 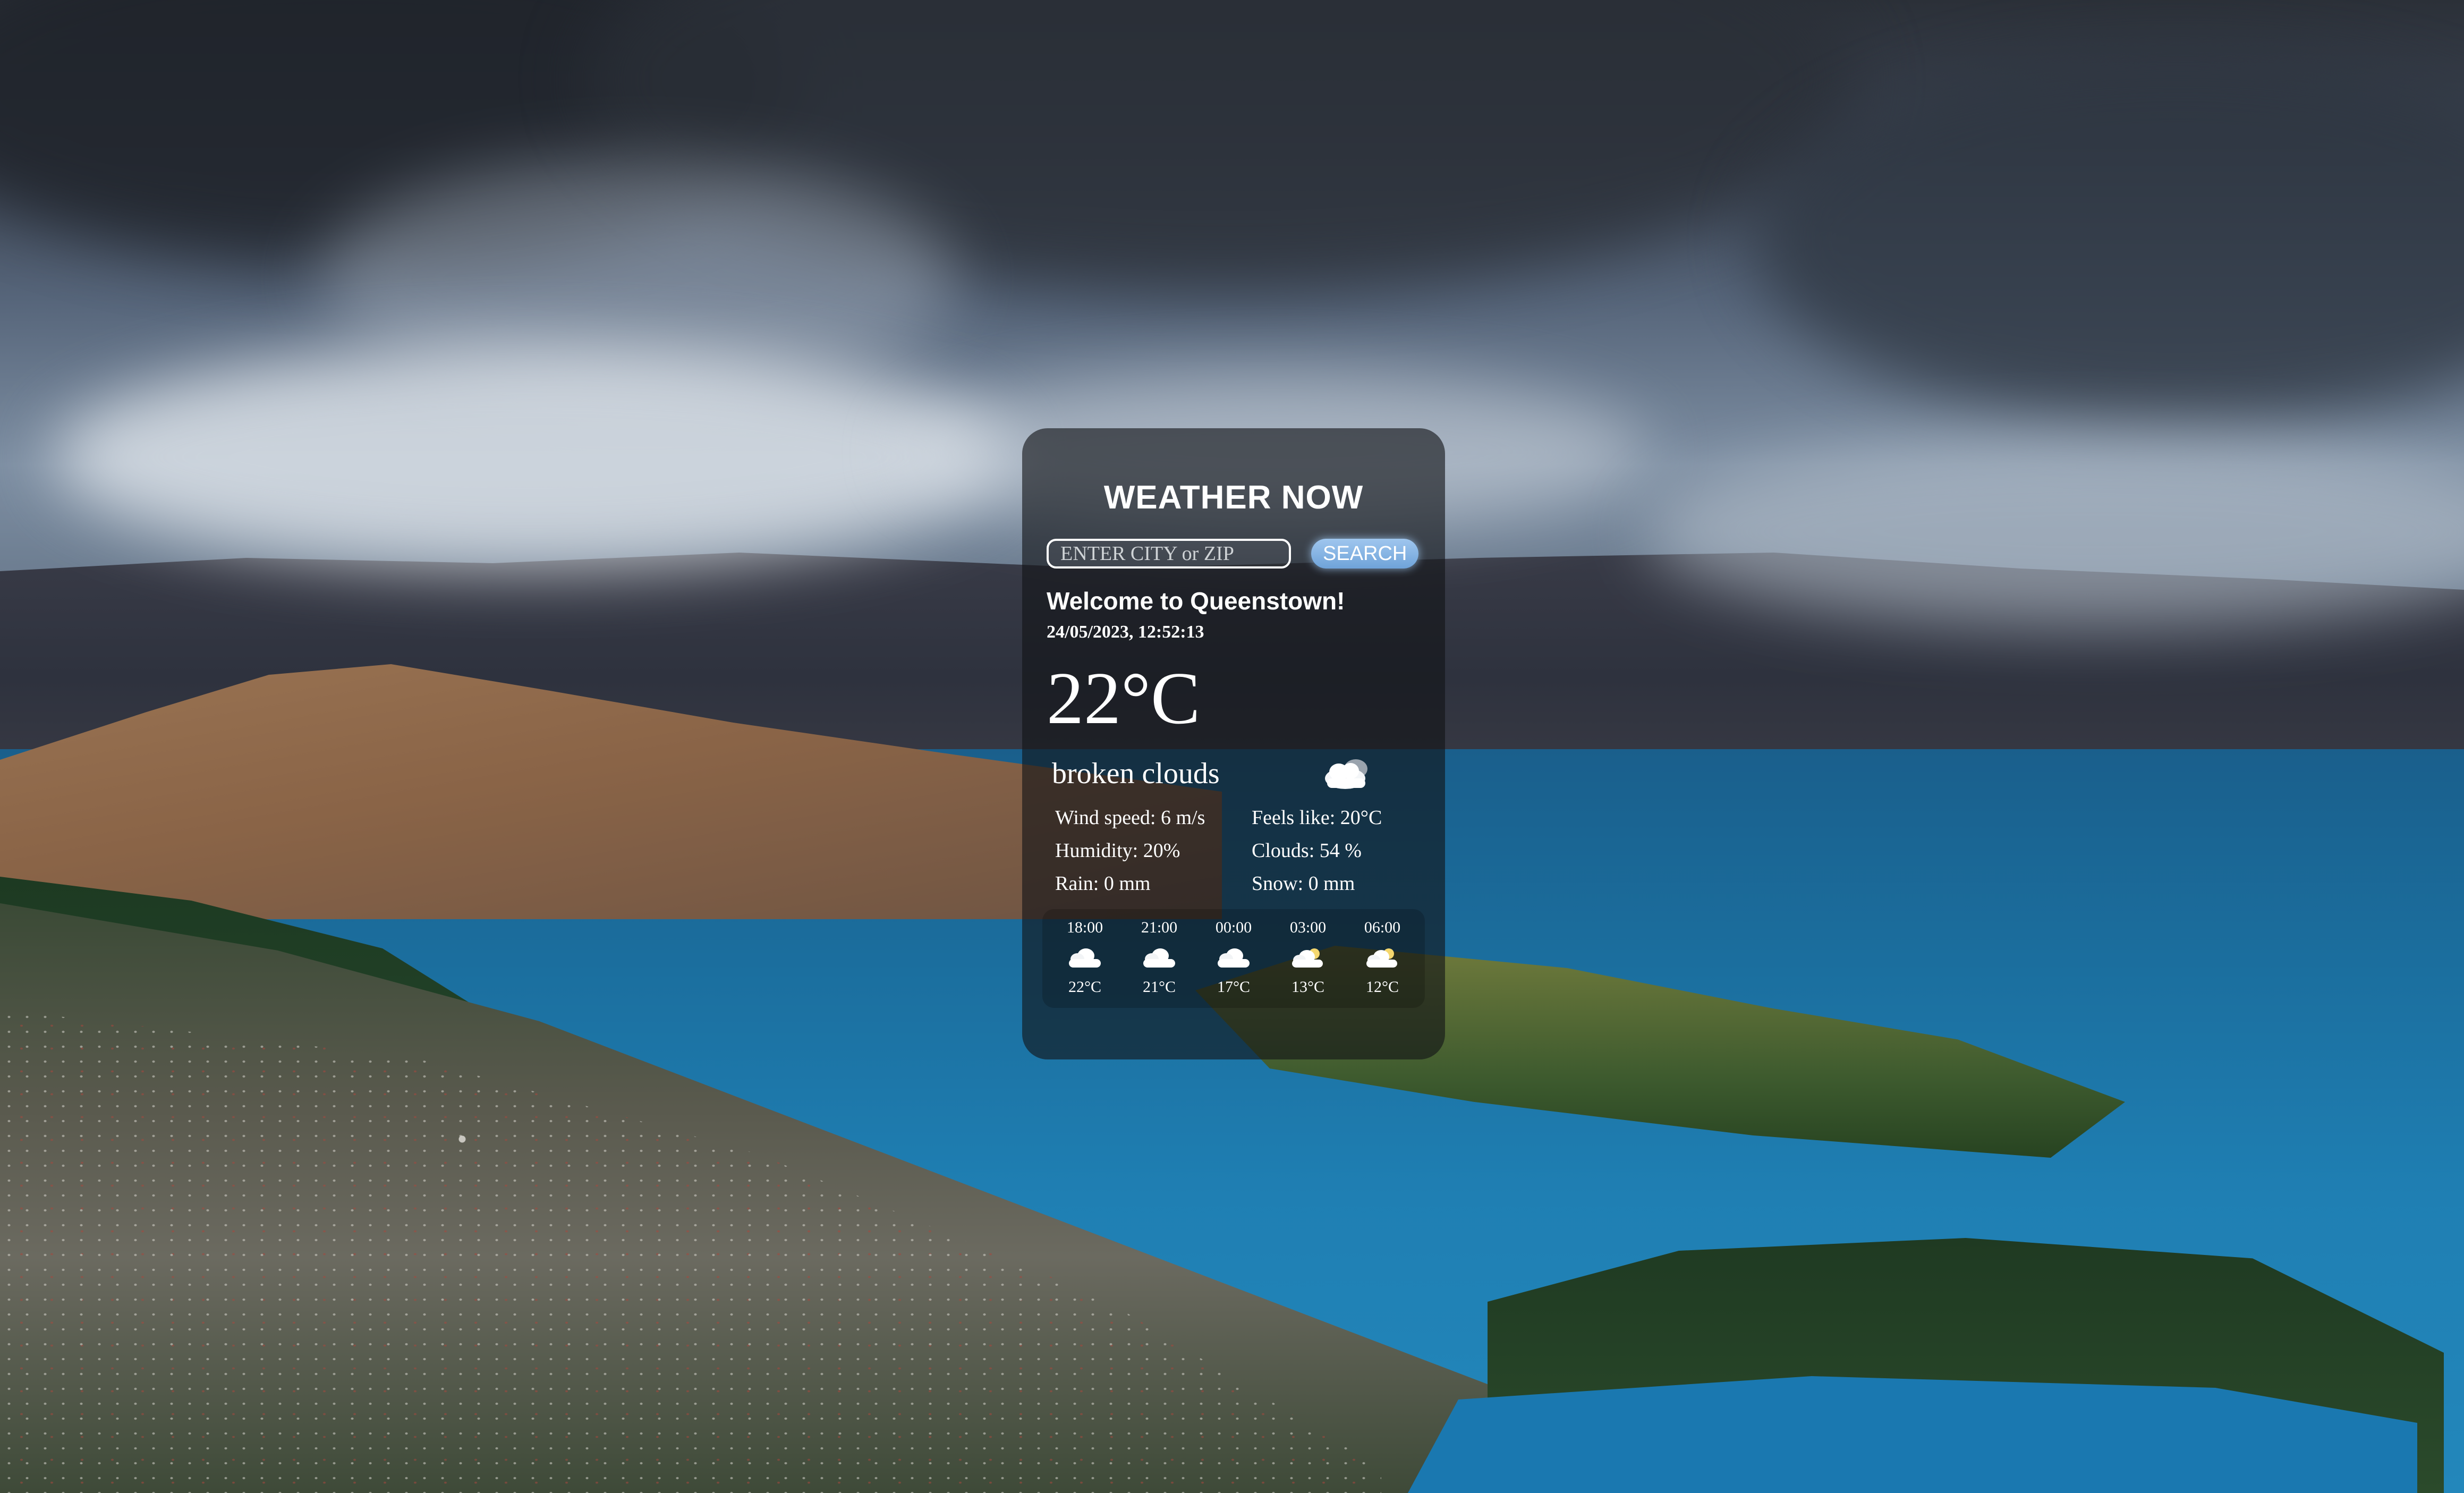 What do you see at coordinates (1233, 987) in the screenshot?
I see `forecast-temp: 17°C` at bounding box center [1233, 987].